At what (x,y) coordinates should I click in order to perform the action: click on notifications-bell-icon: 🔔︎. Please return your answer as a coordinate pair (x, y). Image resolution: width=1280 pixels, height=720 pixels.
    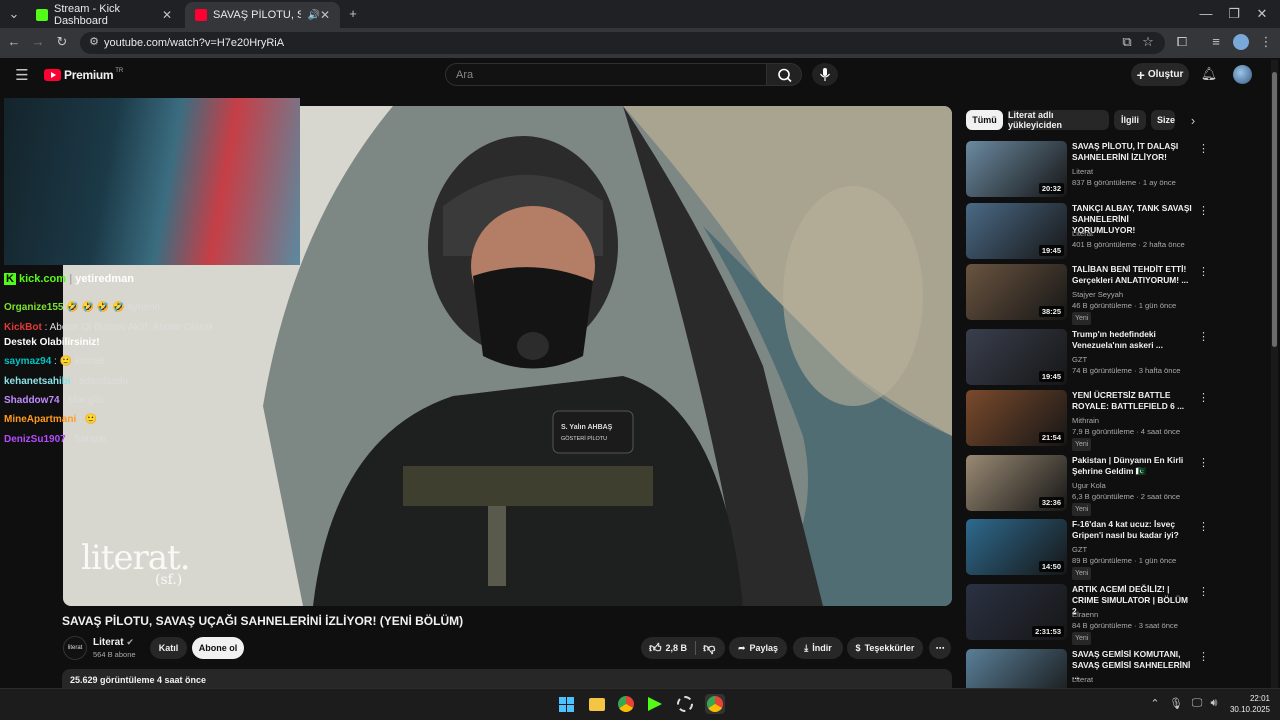
    Looking at the image, I should click on (1209, 74).